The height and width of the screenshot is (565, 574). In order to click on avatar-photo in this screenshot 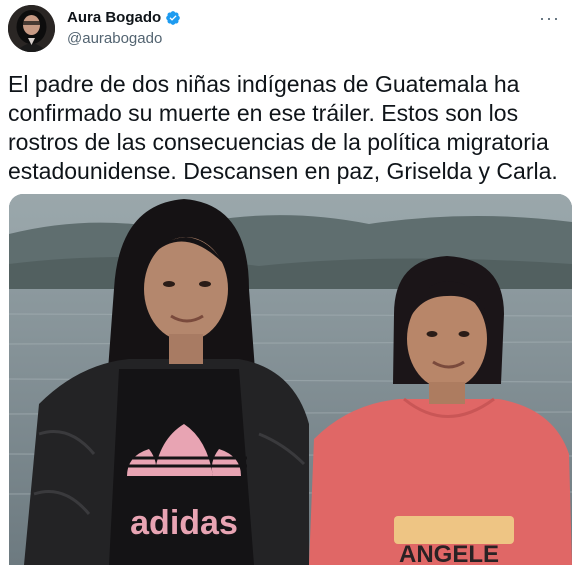, I will do `click(31, 28)`.